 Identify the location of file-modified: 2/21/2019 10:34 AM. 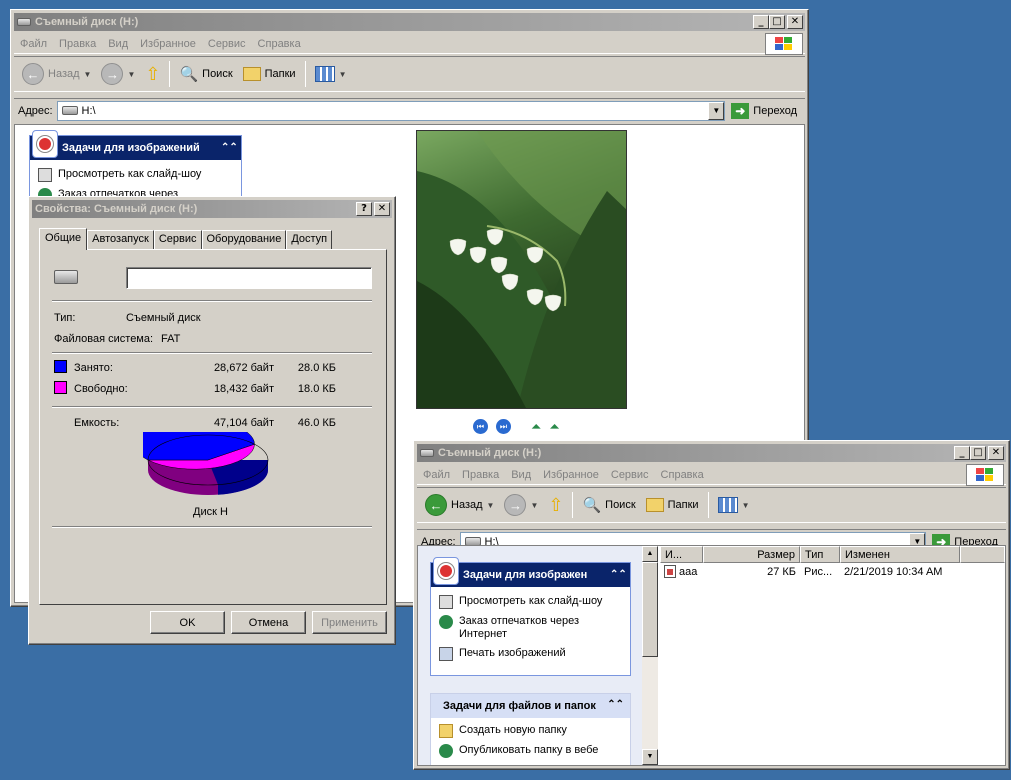
(893, 571).